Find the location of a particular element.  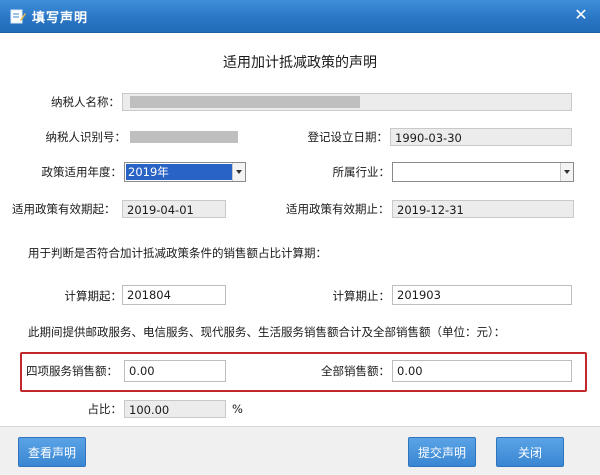

register-date-value: 1990-03-30 is located at coordinates (428, 138).